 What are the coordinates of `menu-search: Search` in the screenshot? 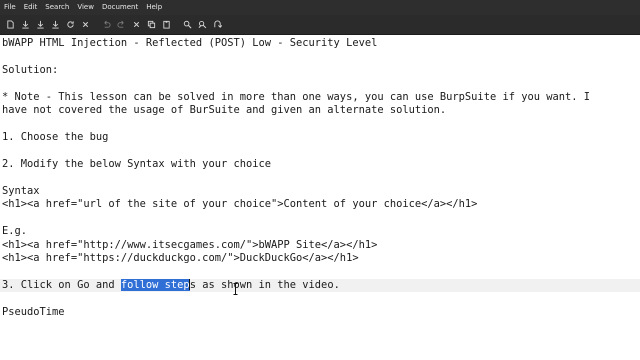 It's located at (57, 7).